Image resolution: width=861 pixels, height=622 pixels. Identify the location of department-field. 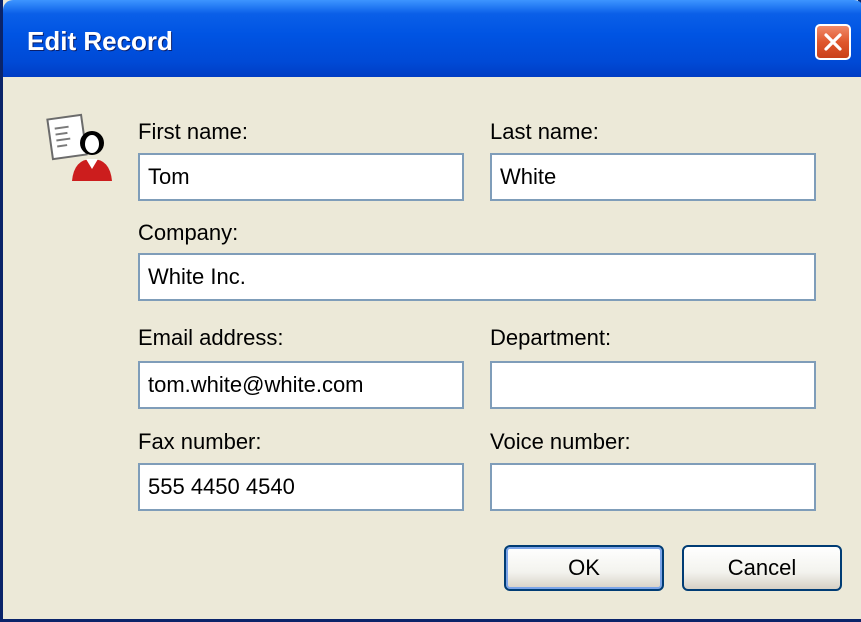
(653, 385).